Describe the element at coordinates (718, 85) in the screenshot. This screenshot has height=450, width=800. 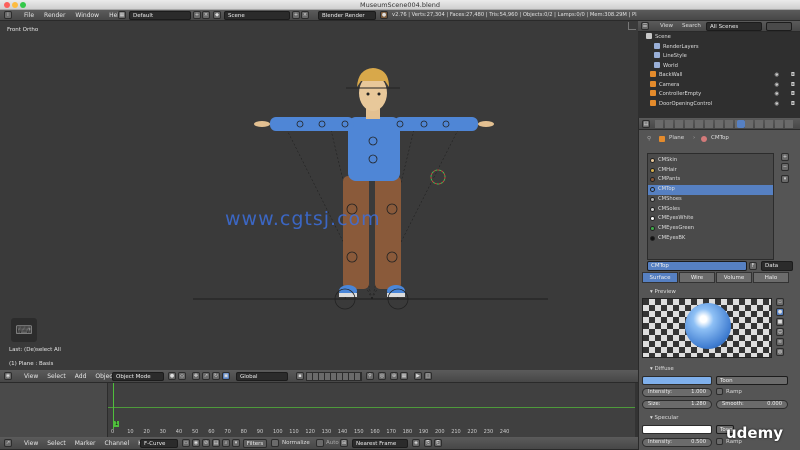
I see `outliner-item: Camera ◉ ◘` at that location.